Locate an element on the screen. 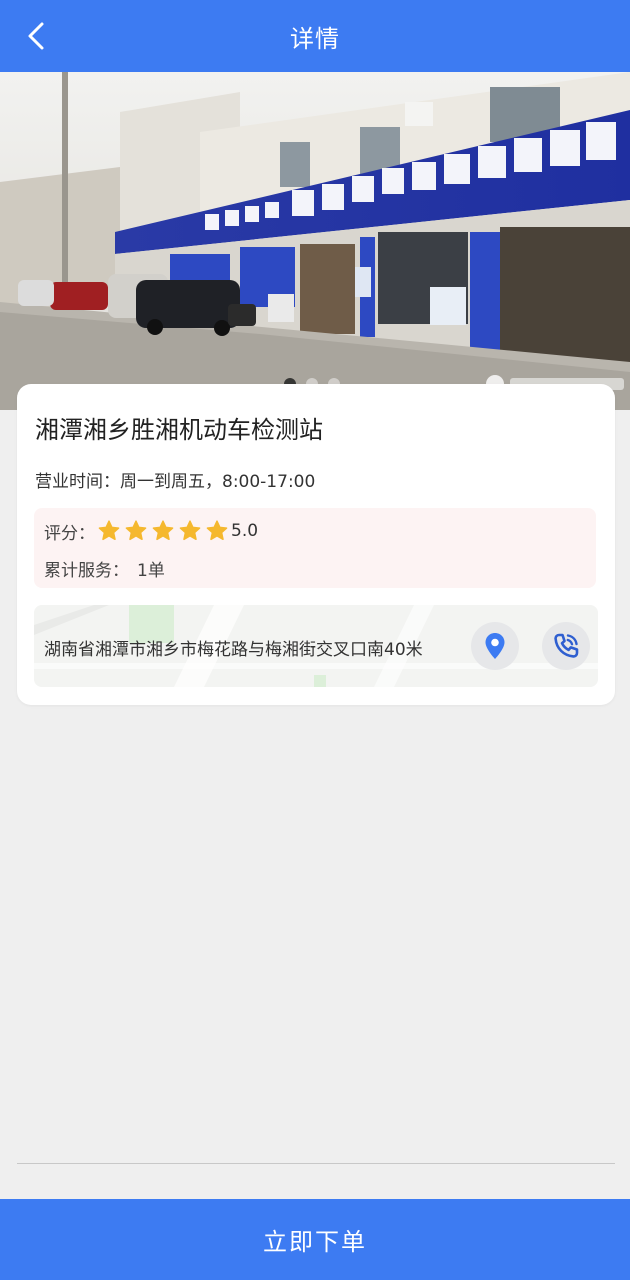 This screenshot has height=1280, width=630. address-panel: 湖南省湘潭市湘乡市梅花路与梅湘街交叉口南40米 is located at coordinates (316, 646).